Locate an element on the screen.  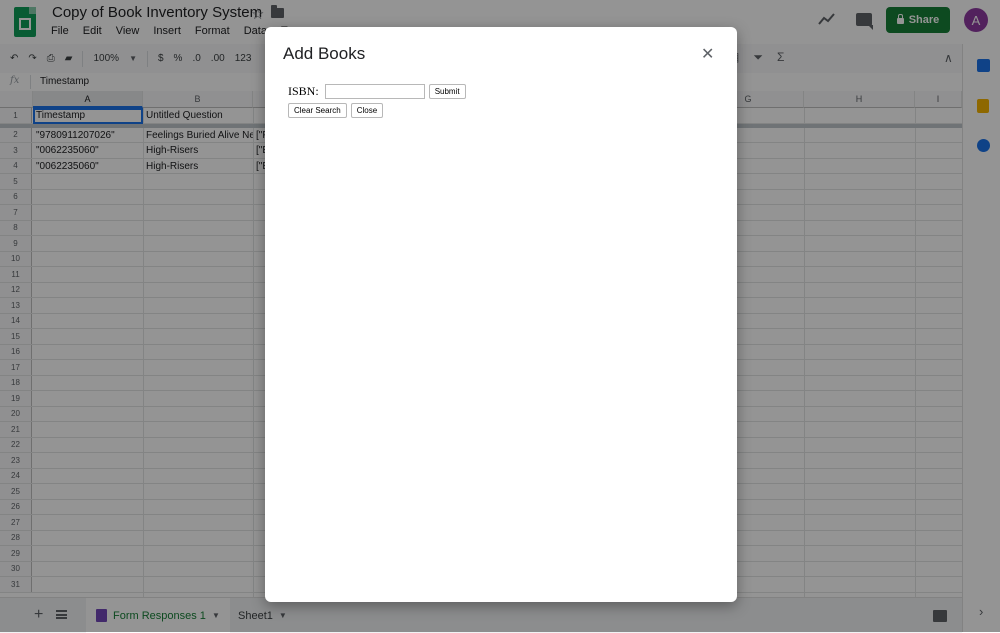
dialog-title: Add Books is located at coordinates (324, 53).